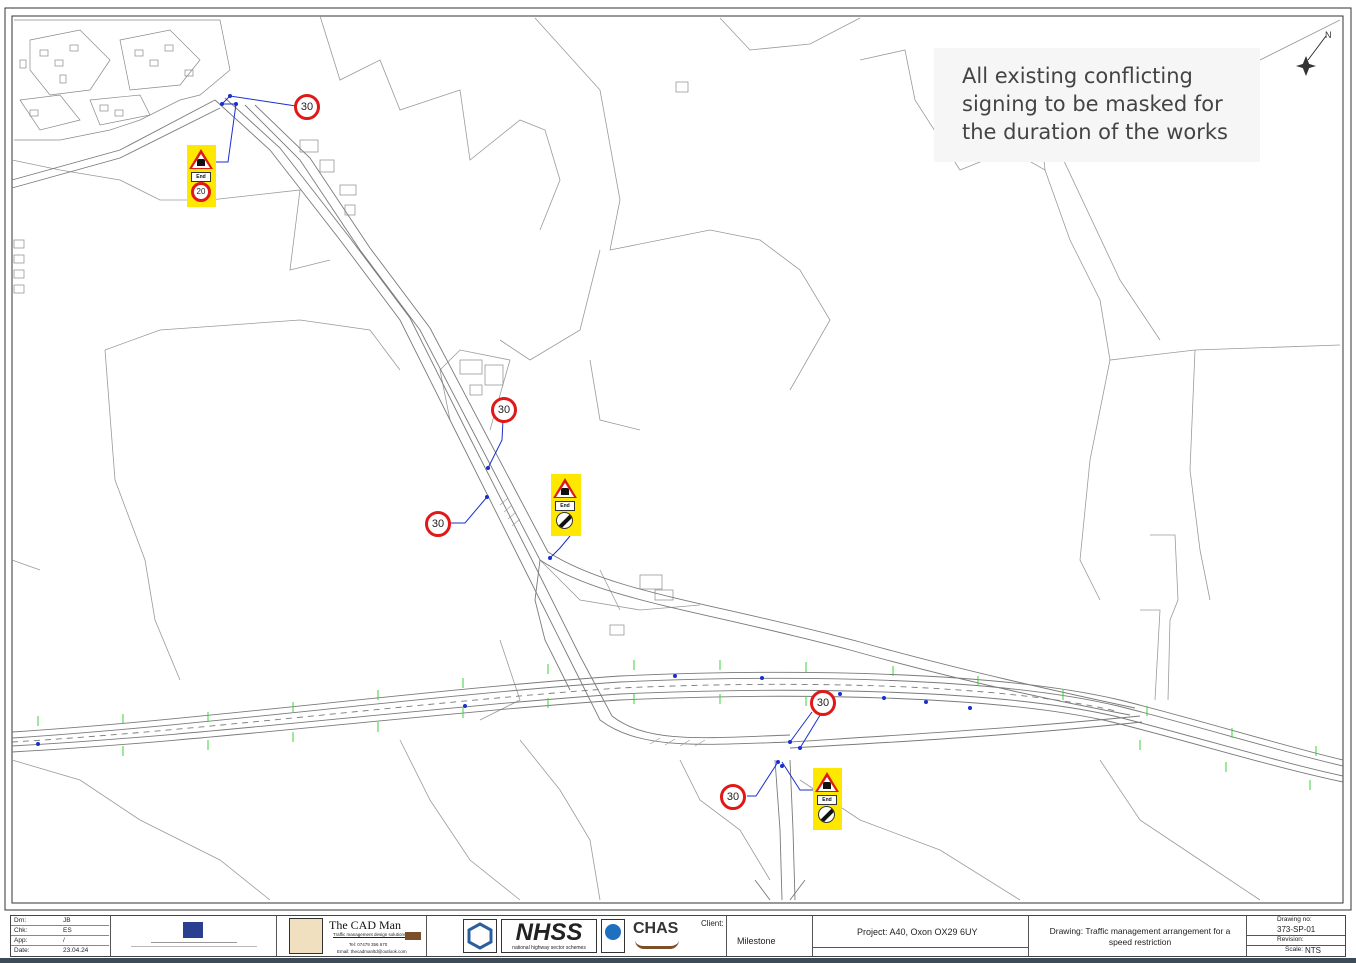 This screenshot has width=1356, height=963. I want to click on iso-logo-icon, so click(613, 936).